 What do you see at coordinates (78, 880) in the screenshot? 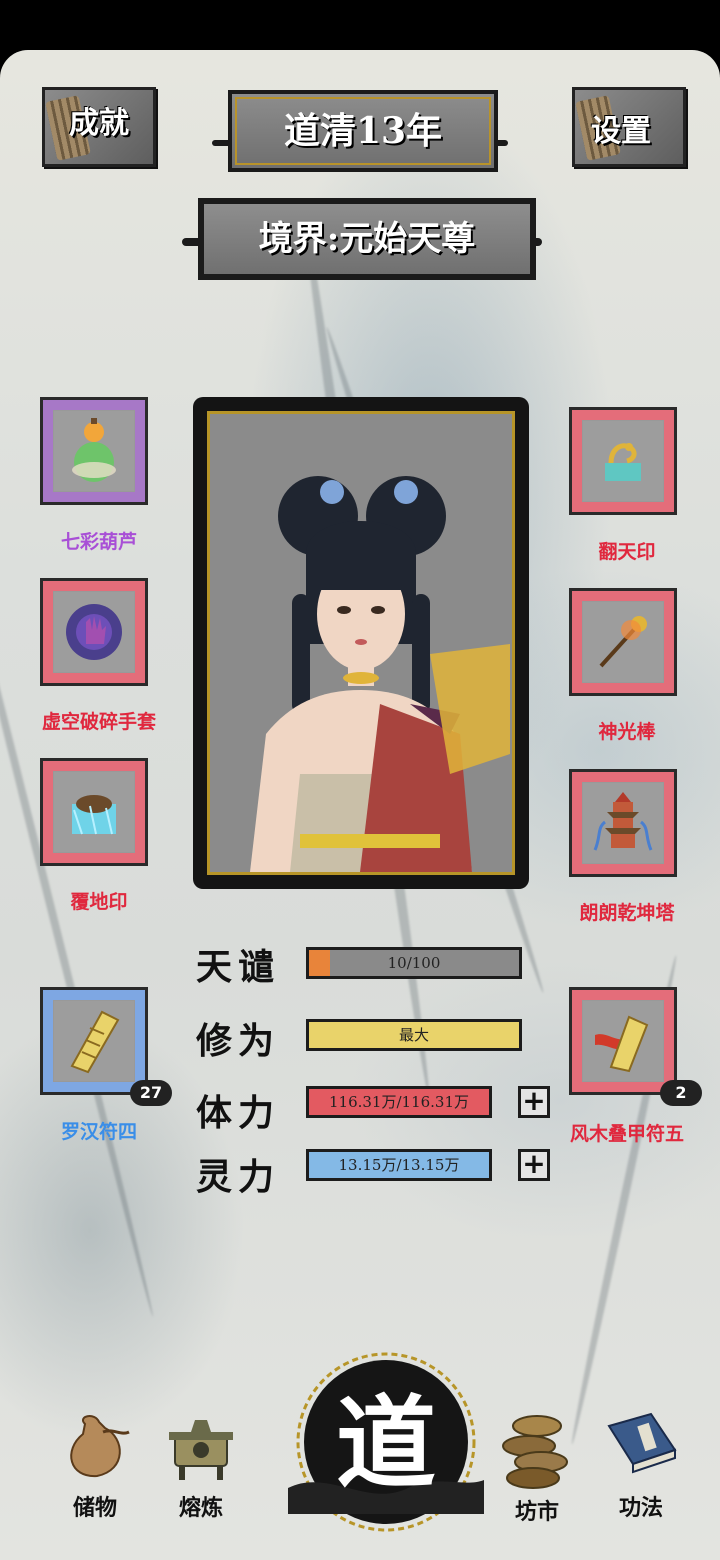
I see `ink-stroke` at bounding box center [78, 880].